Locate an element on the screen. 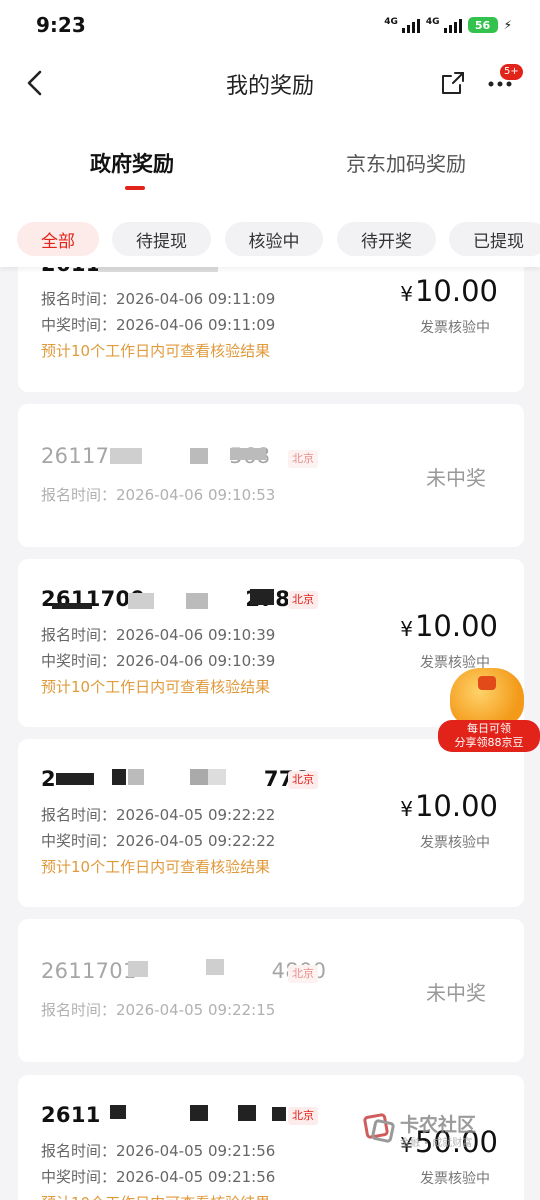 This screenshot has width=540, height=1200. order-number: 2611 is located at coordinates (71, 1115).